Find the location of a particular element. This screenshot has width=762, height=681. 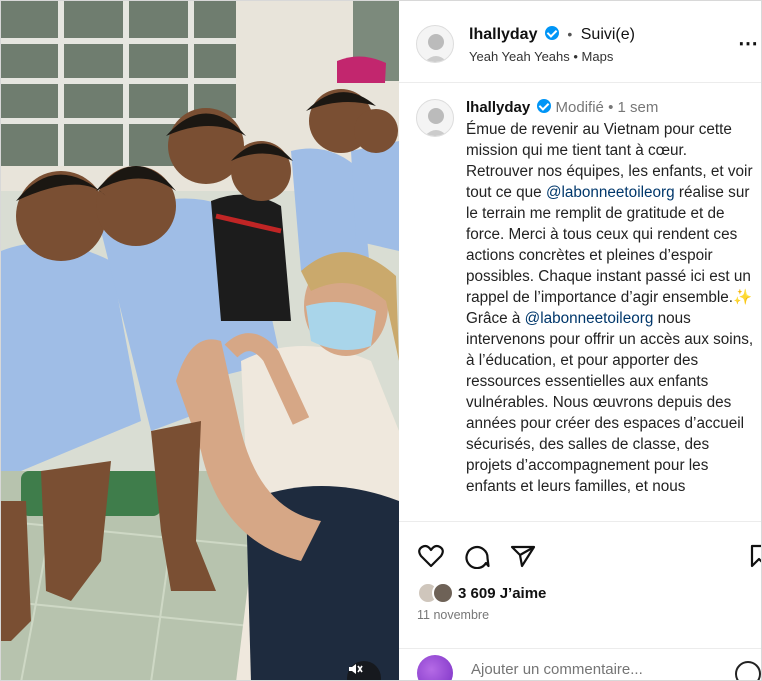

action-icons is located at coordinates (477, 556).